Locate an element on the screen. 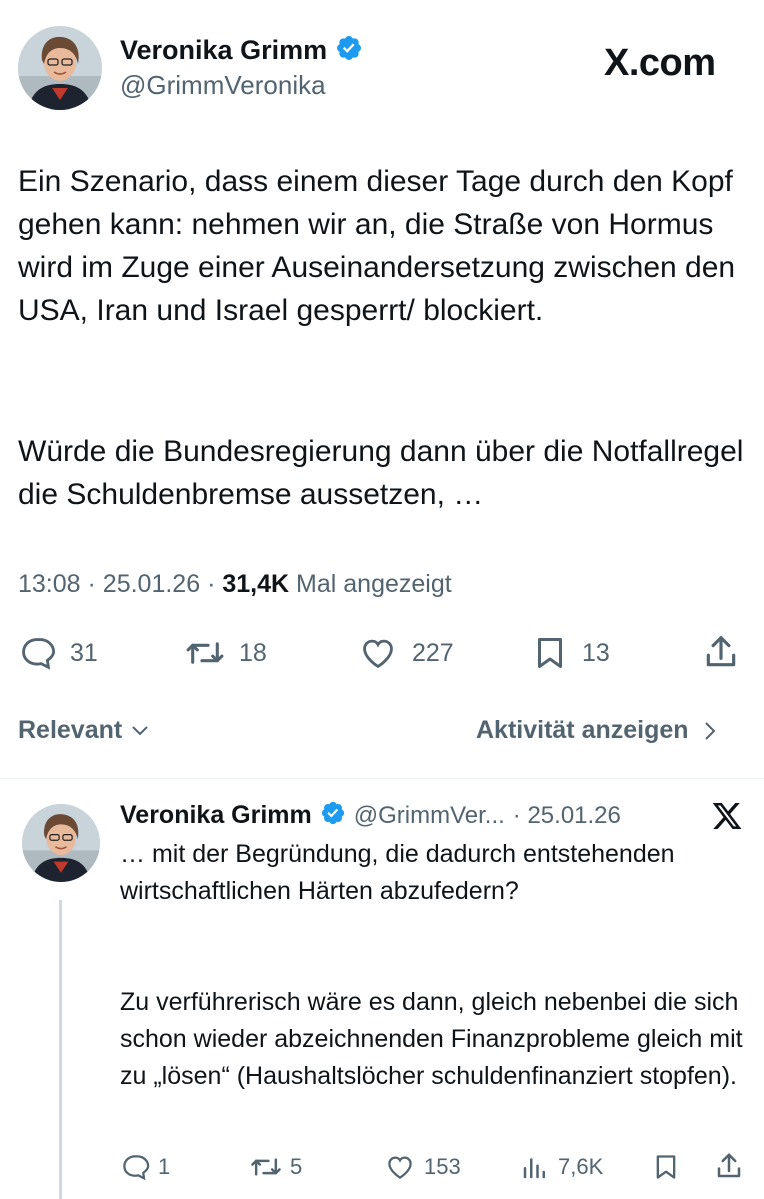 The image size is (764, 1199). reply-button: 31 is located at coordinates (58, 653).